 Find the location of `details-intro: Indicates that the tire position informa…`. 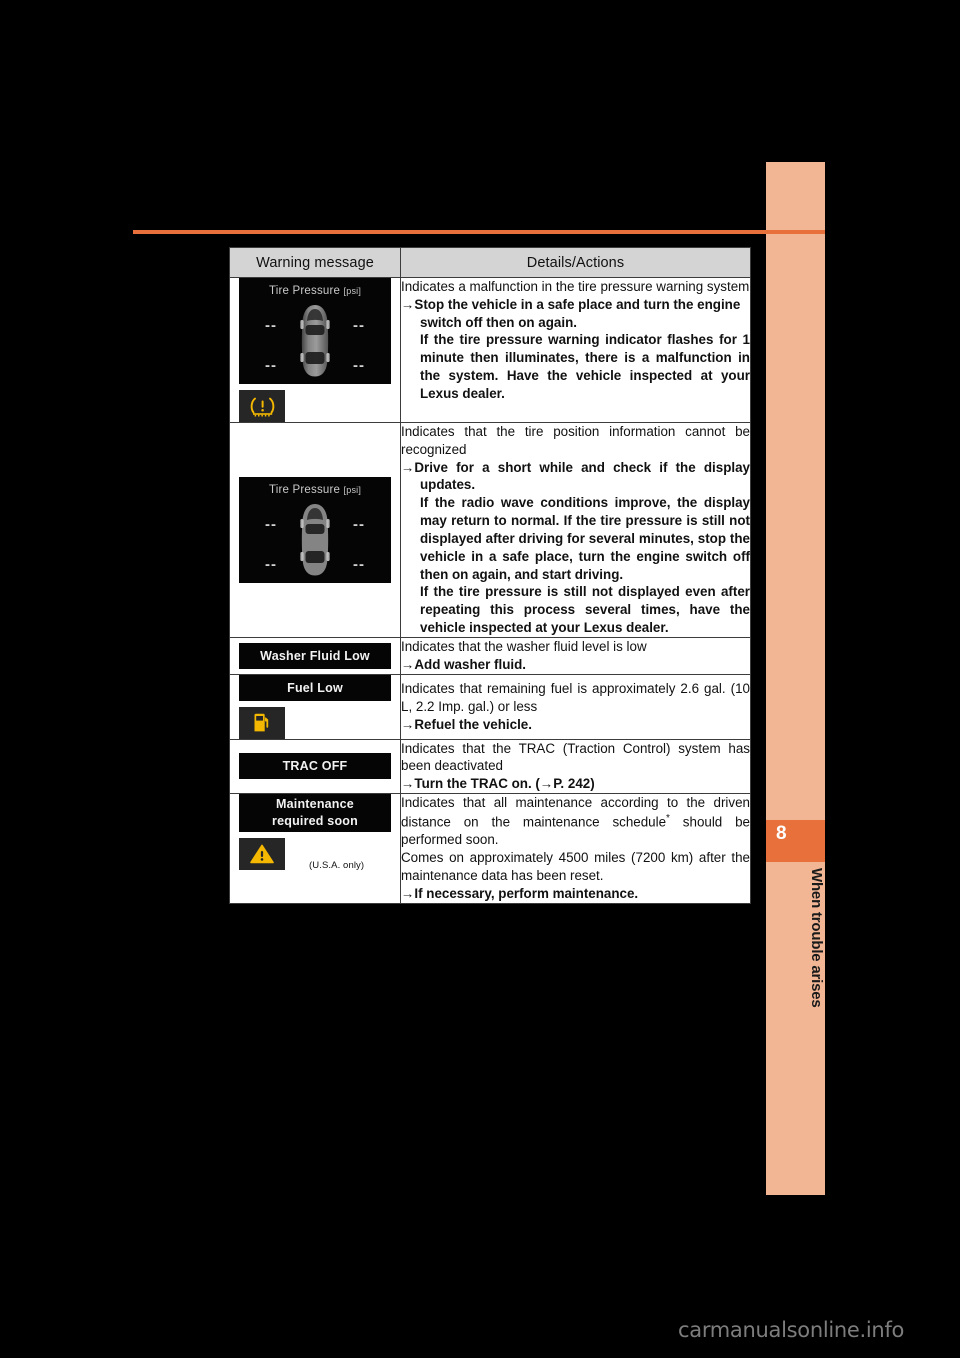

details-intro: Indicates that the tire position informa… is located at coordinates (575, 440).